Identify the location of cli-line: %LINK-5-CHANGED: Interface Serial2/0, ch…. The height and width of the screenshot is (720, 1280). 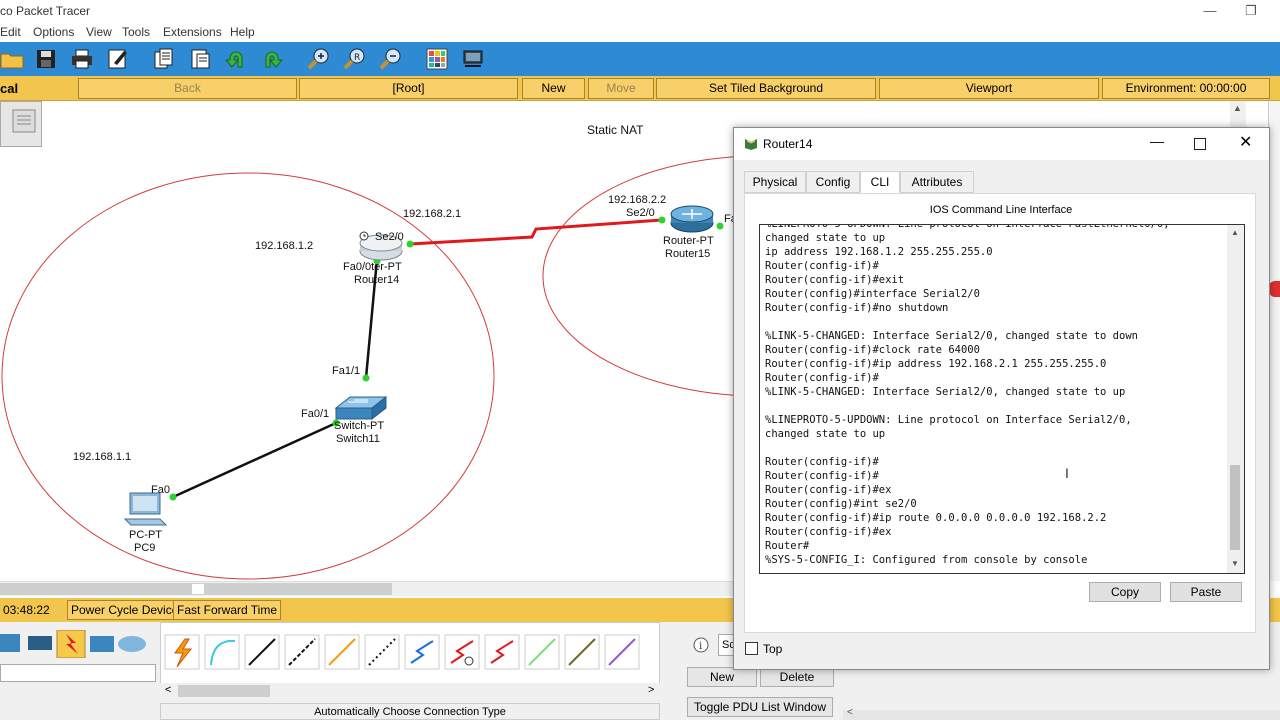
(945, 392).